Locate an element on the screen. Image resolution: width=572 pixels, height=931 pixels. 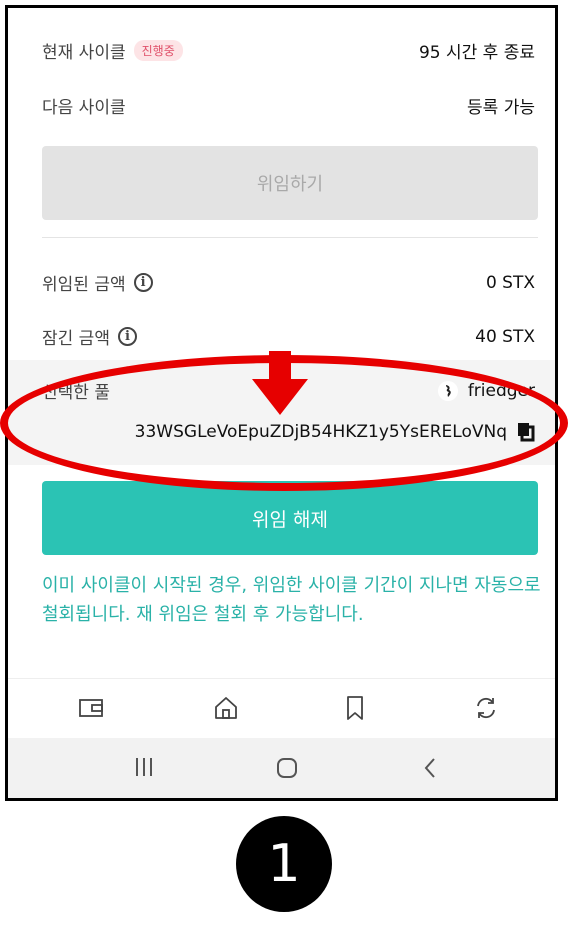
bookmark-icon is located at coordinates (355, 708).